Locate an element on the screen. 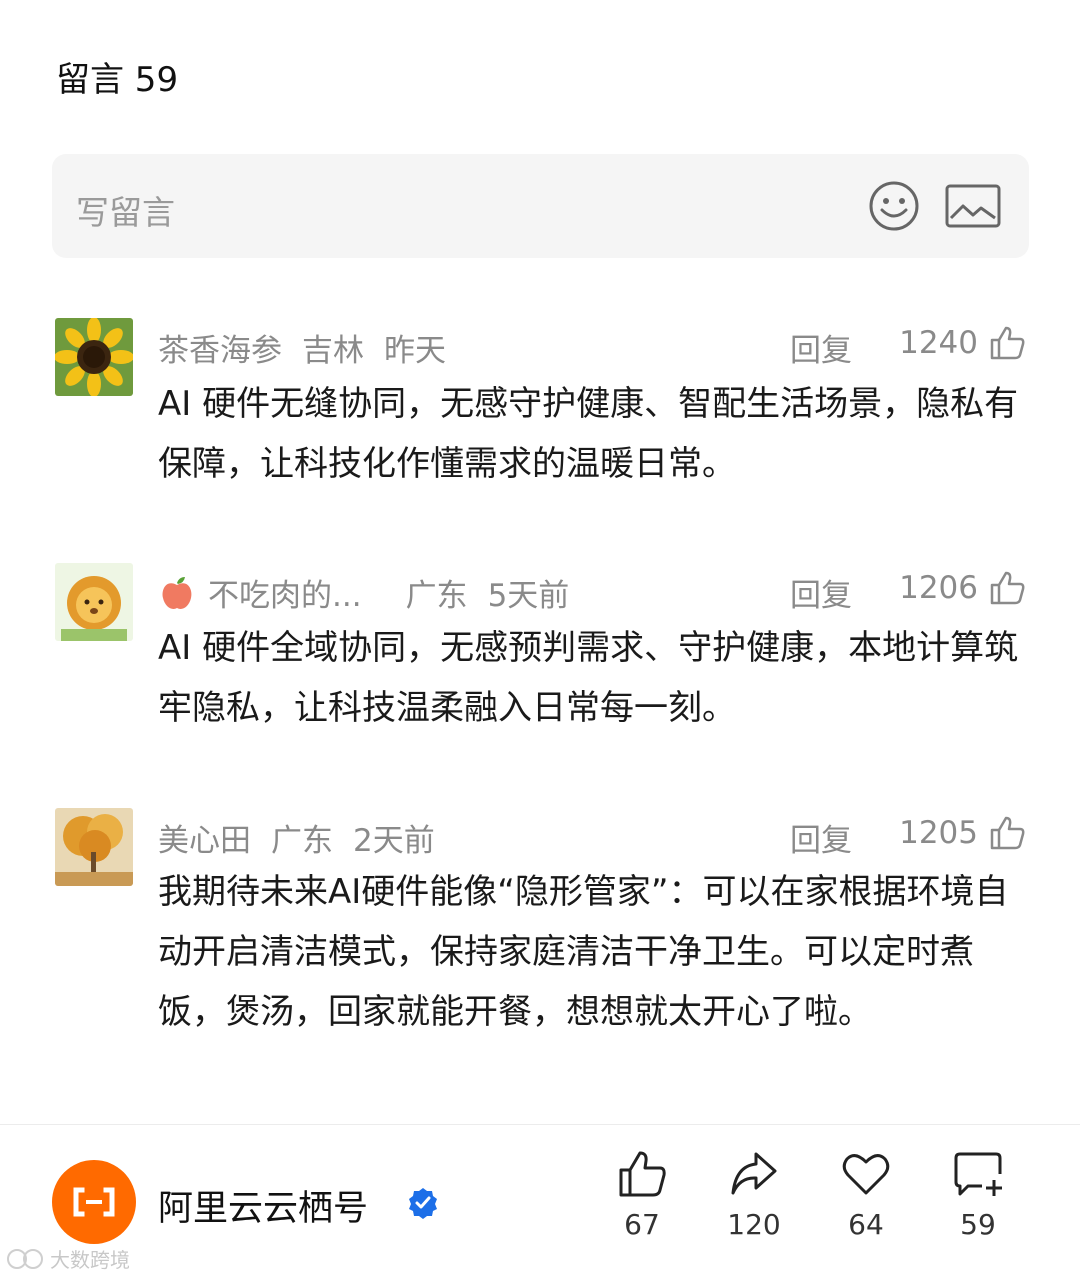 The height and width of the screenshot is (1279, 1080). account-name: 阿里云云栖号 is located at coordinates (263, 1205).